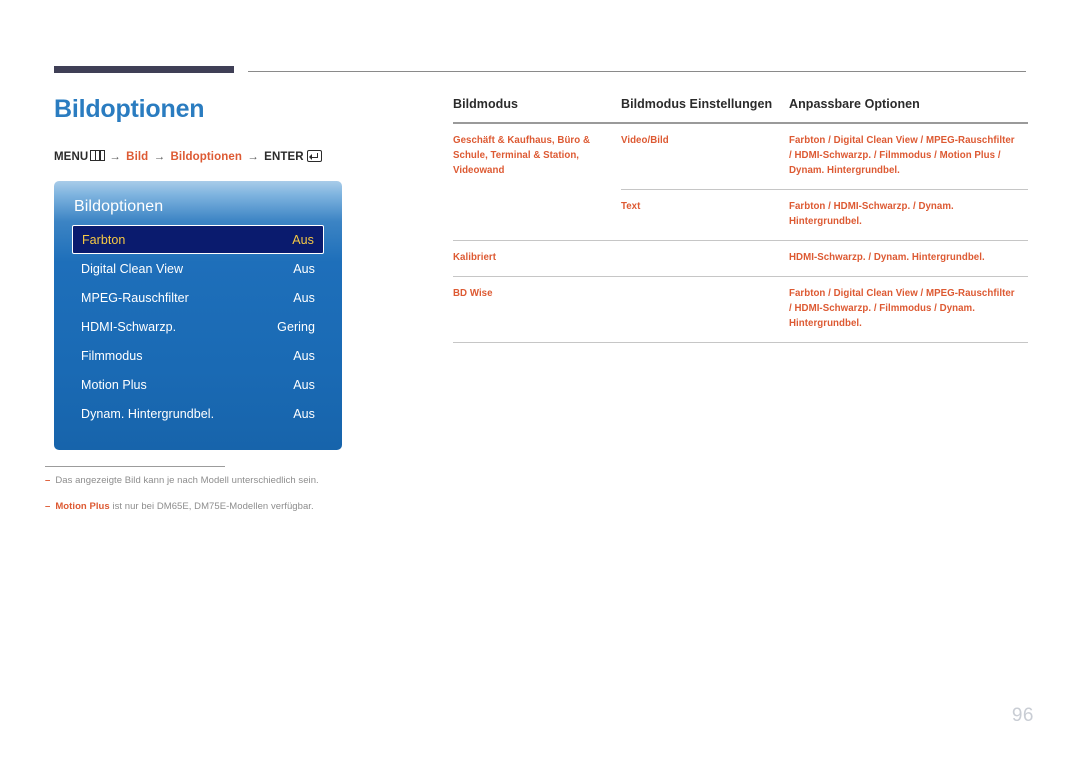  What do you see at coordinates (537, 215) in the screenshot?
I see `cell-bildmodus` at bounding box center [537, 215].